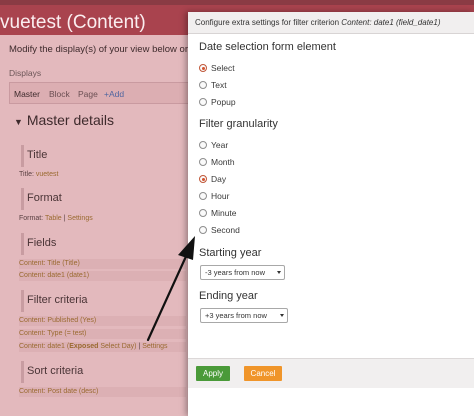  Describe the element at coordinates (213, 373) in the screenshot. I see `apply-button: Apply` at that location.